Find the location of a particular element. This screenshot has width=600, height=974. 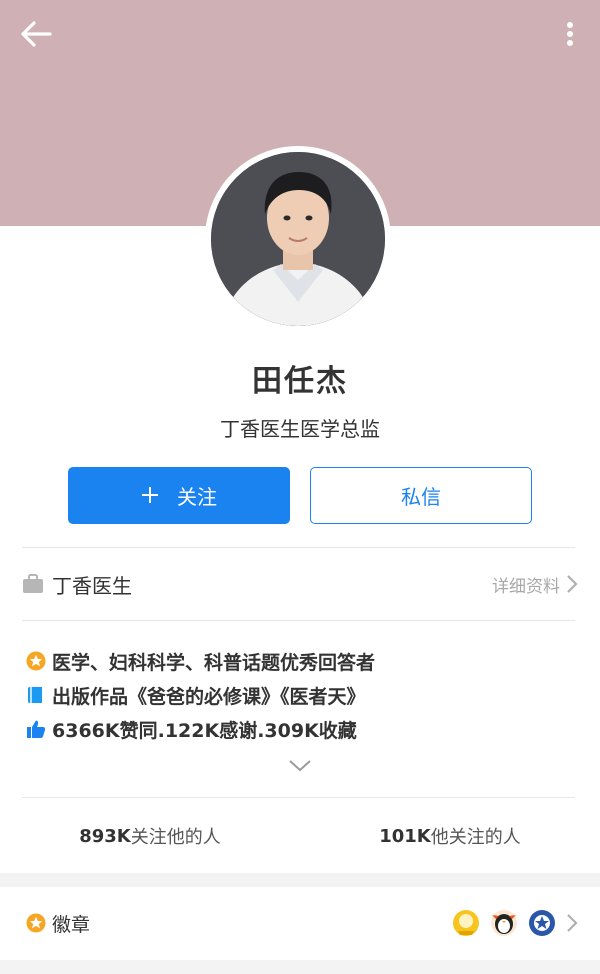

message-button-label: 私信 is located at coordinates (421, 497).